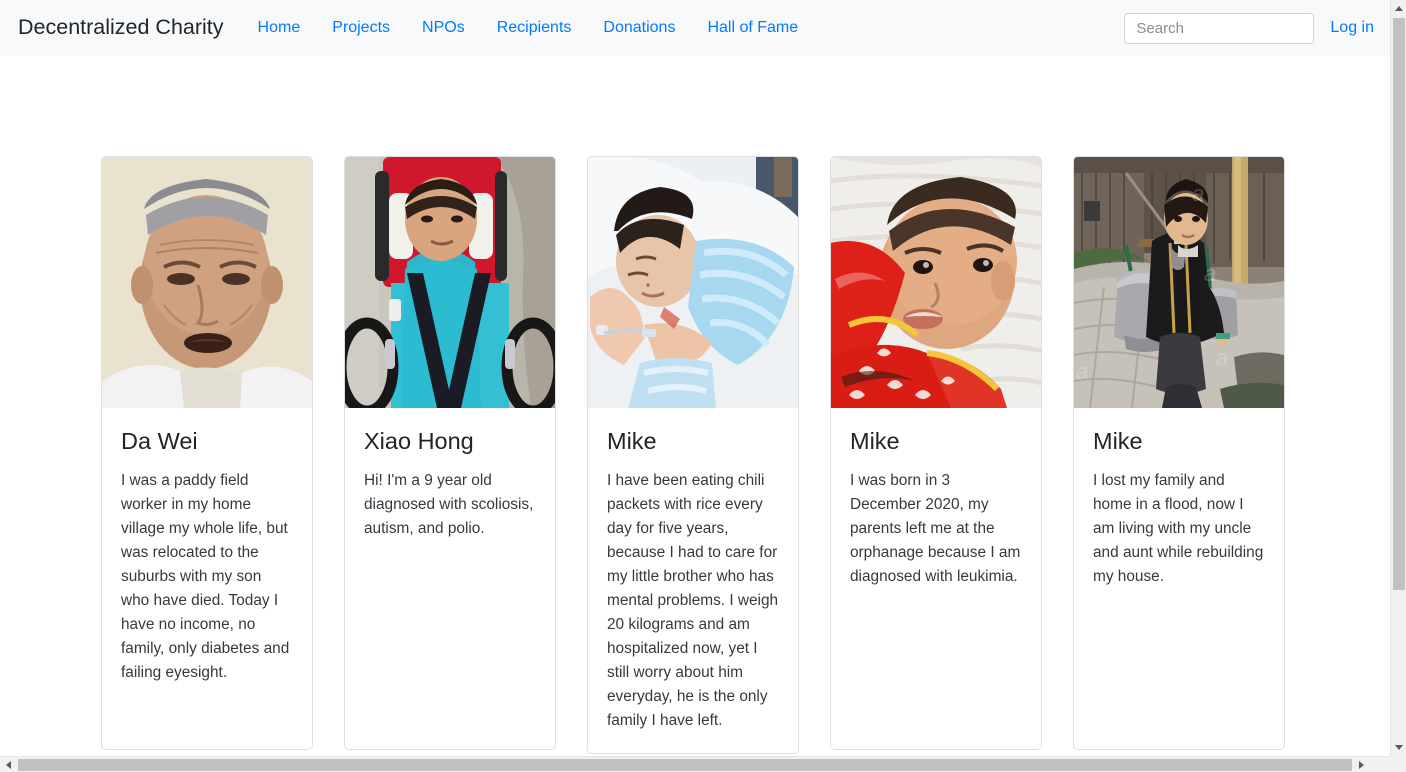 Image resolution: width=1406 pixels, height=772 pixels. Describe the element at coordinates (450, 282) in the screenshot. I see `photo-boy-in-wheelchair` at that location.